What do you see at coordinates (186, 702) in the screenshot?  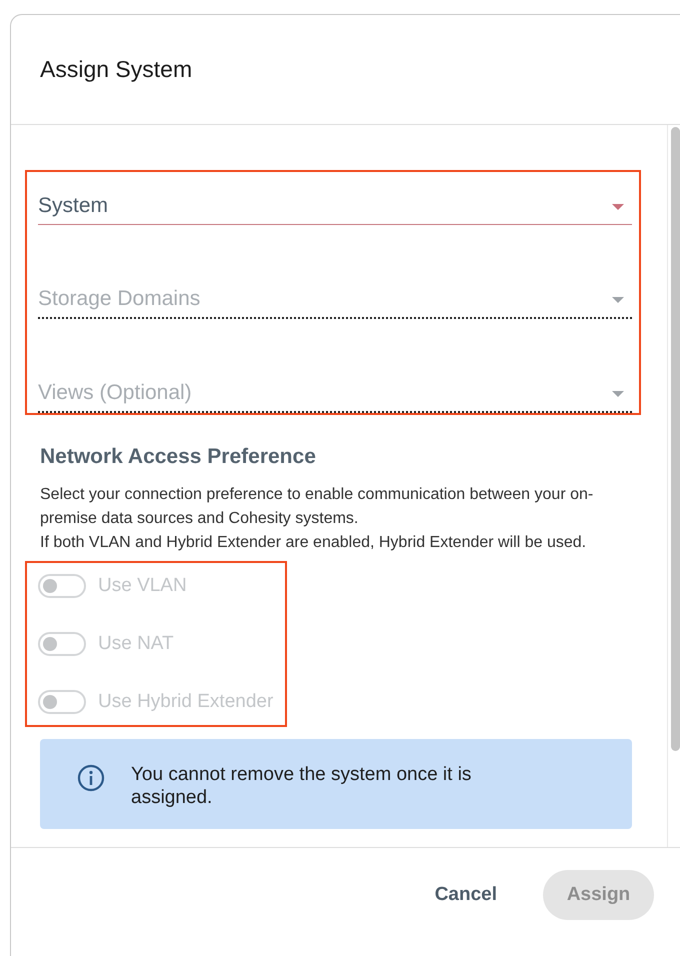 I see `toggle-label: Use Hybrid Extender` at bounding box center [186, 702].